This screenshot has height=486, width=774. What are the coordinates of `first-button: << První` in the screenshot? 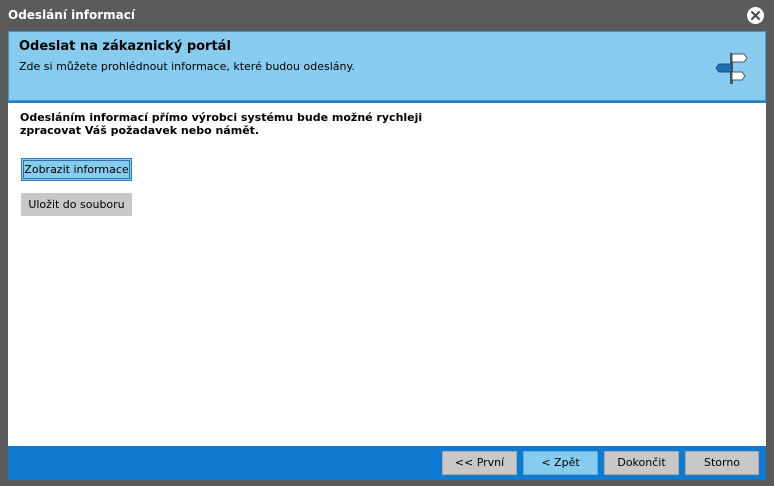 It's located at (479, 463).